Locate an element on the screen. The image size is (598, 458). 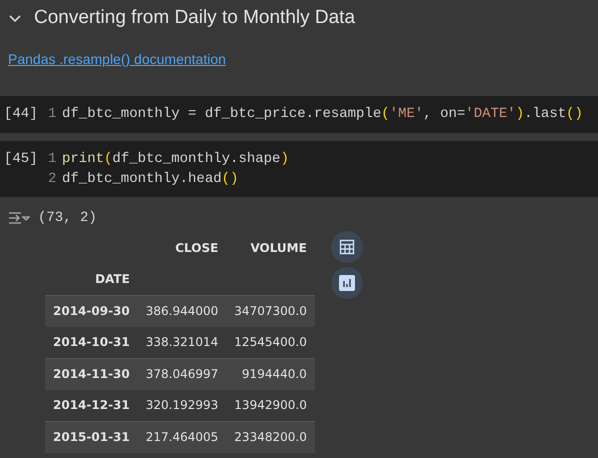
table-cell: 320.192993 is located at coordinates (182, 405).